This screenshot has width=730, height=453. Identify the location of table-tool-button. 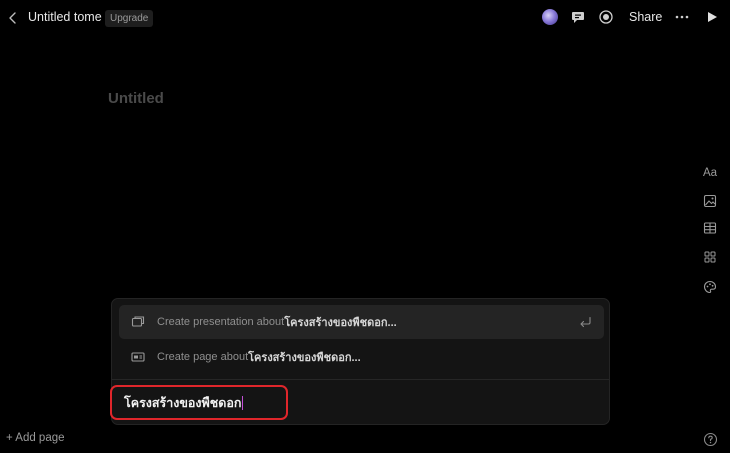
(710, 228).